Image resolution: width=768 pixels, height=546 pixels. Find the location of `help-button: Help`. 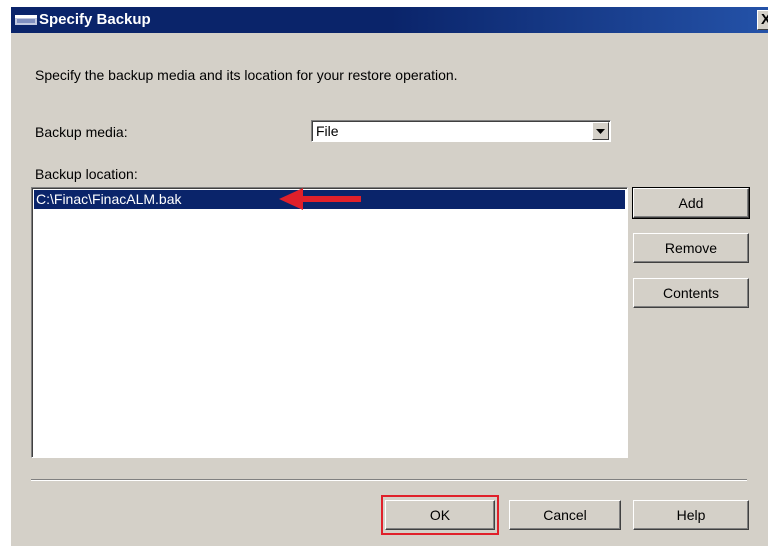

help-button: Help is located at coordinates (691, 515).